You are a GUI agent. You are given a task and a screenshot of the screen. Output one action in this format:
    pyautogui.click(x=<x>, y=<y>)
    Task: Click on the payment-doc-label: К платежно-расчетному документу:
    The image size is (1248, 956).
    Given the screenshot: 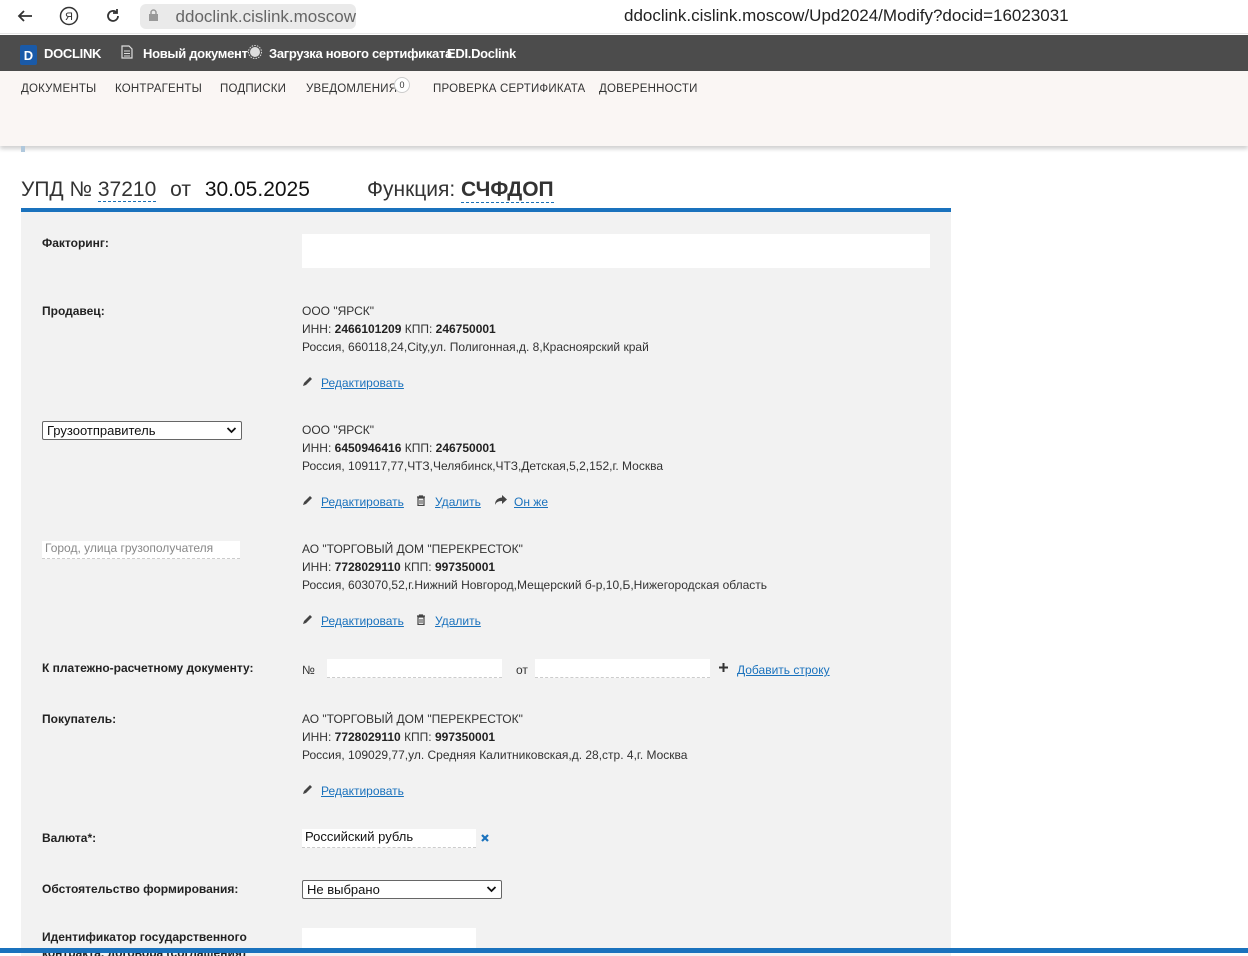 What is the action you would take?
    pyautogui.click(x=148, y=668)
    